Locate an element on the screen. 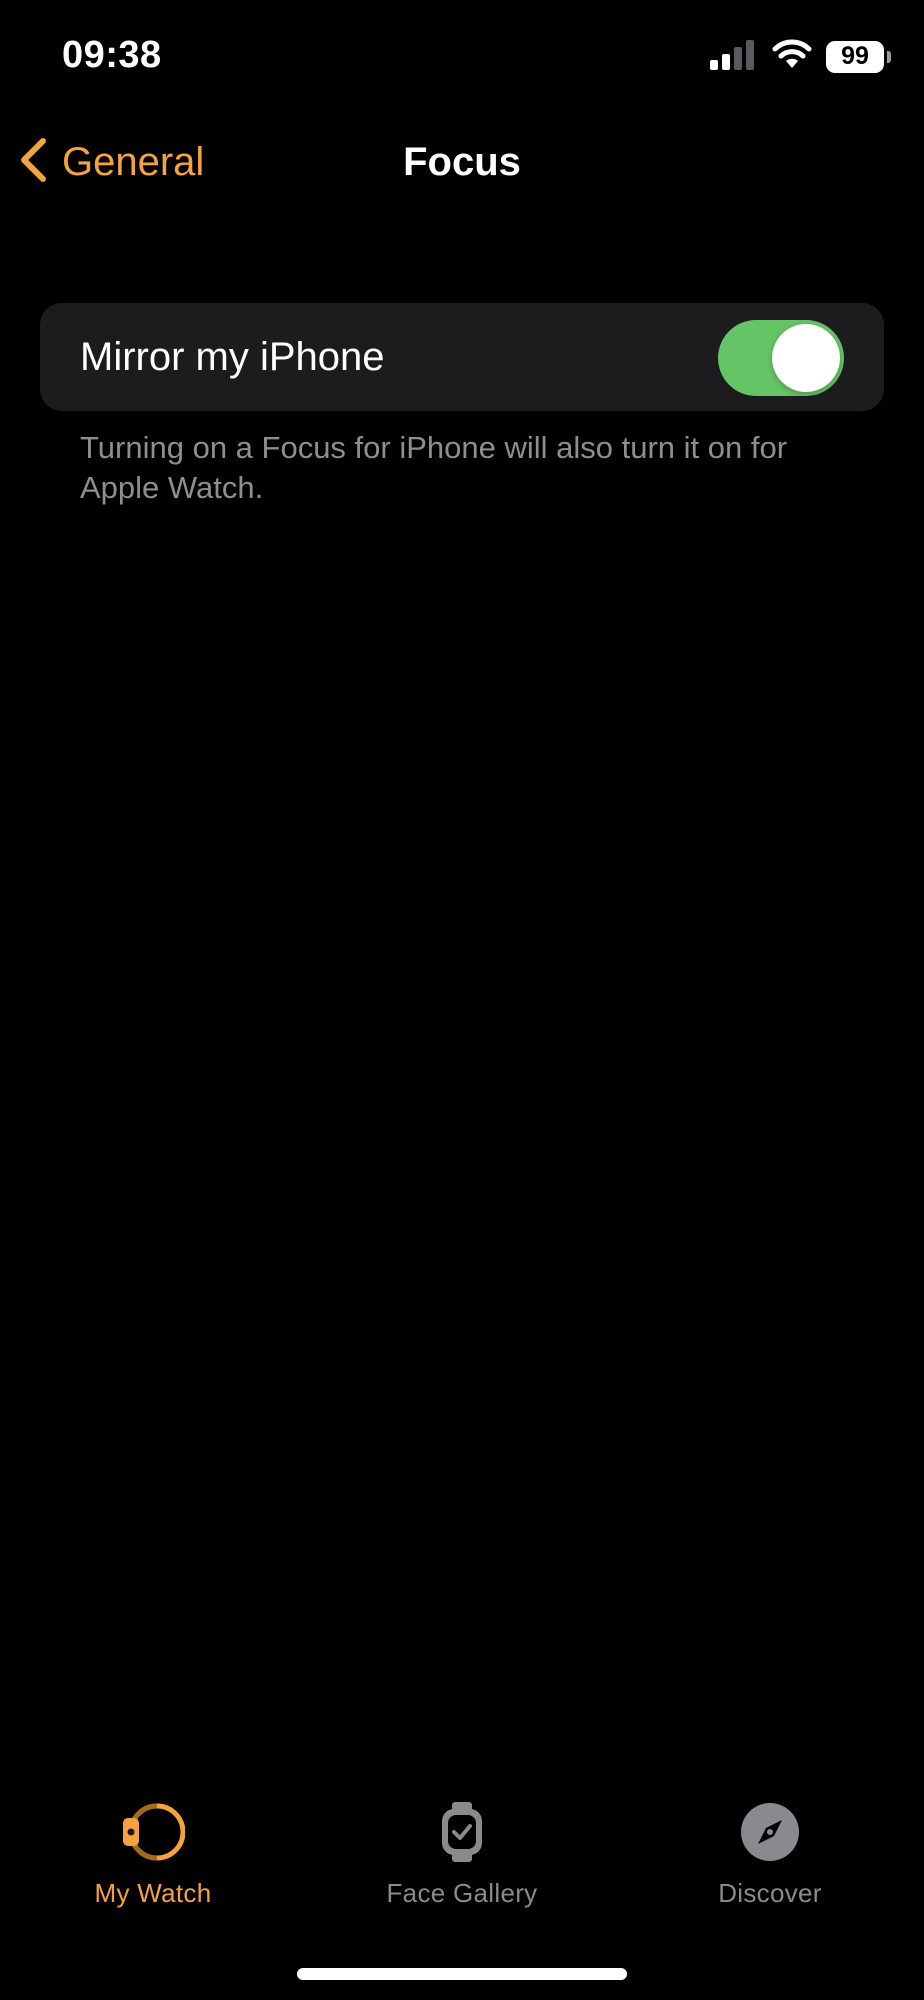 The width and height of the screenshot is (924, 2000). battery-indicator: 99 is located at coordinates (858, 56).